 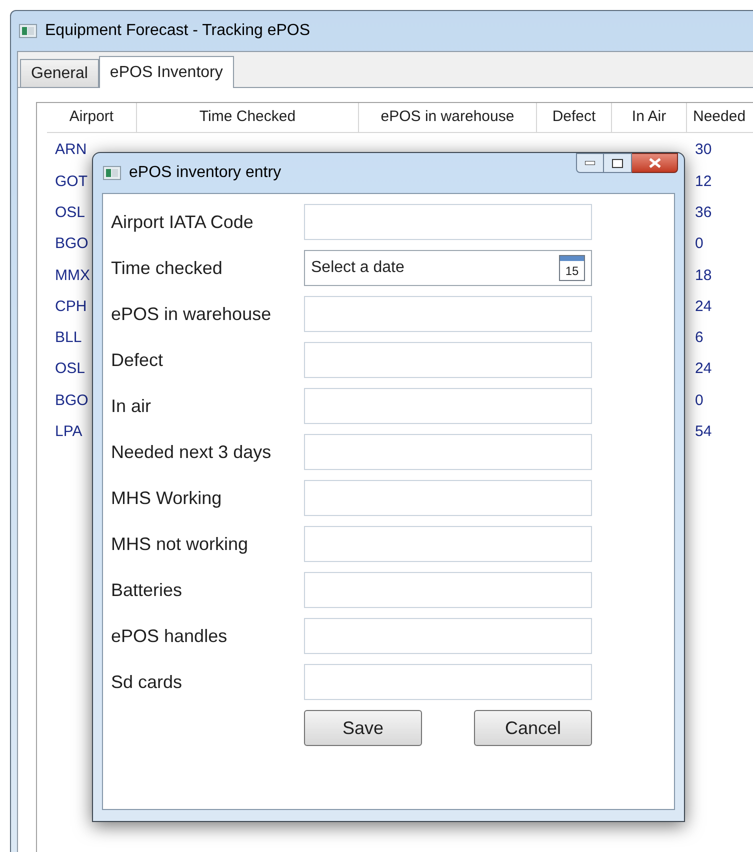 What do you see at coordinates (699, 337) in the screenshot?
I see `table-cell: 6` at bounding box center [699, 337].